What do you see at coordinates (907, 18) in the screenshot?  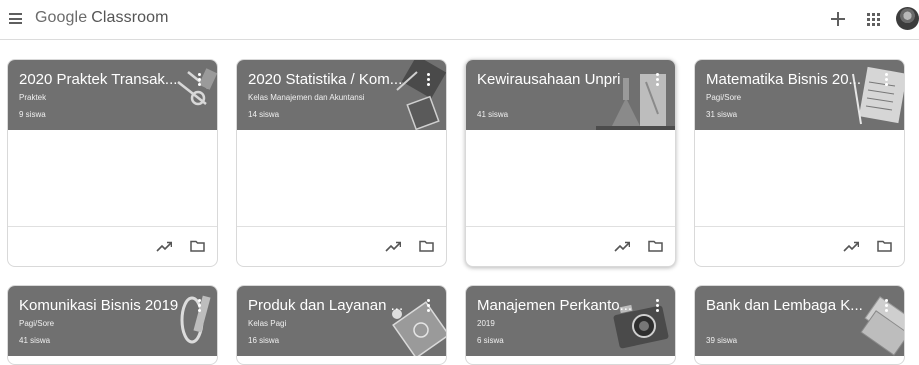 I see `avatar` at bounding box center [907, 18].